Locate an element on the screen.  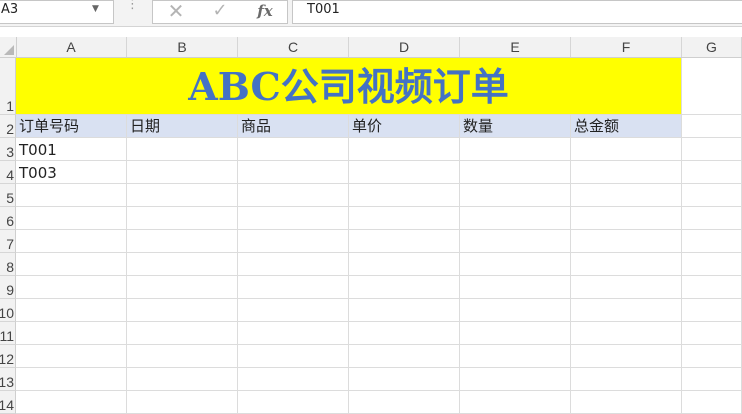
cell-g14 is located at coordinates (712, 402).